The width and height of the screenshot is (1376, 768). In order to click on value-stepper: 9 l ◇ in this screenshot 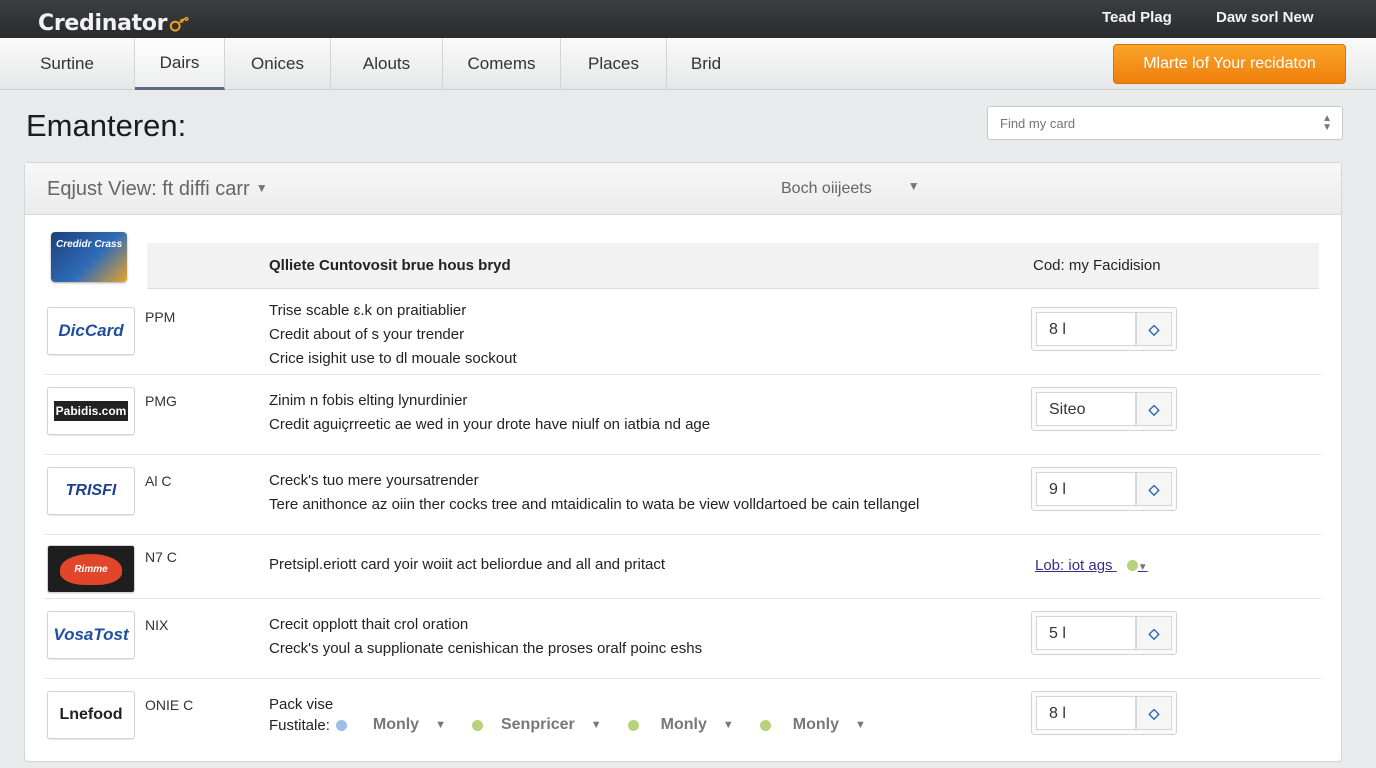, I will do `click(1104, 489)`.